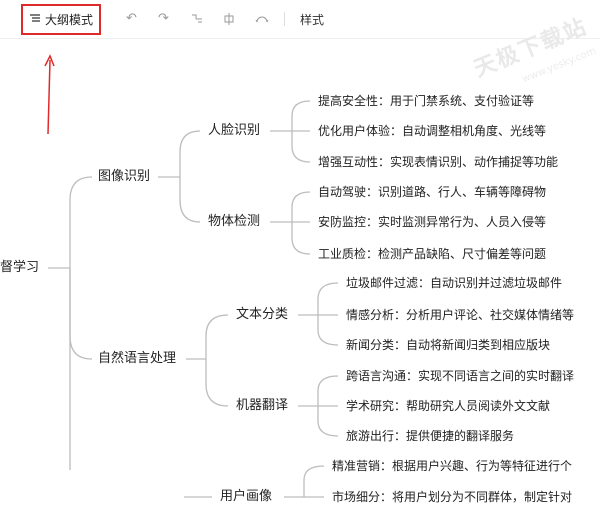  What do you see at coordinates (124, 177) in the screenshot?
I see `node-image-recognition: 图像识别` at bounding box center [124, 177].